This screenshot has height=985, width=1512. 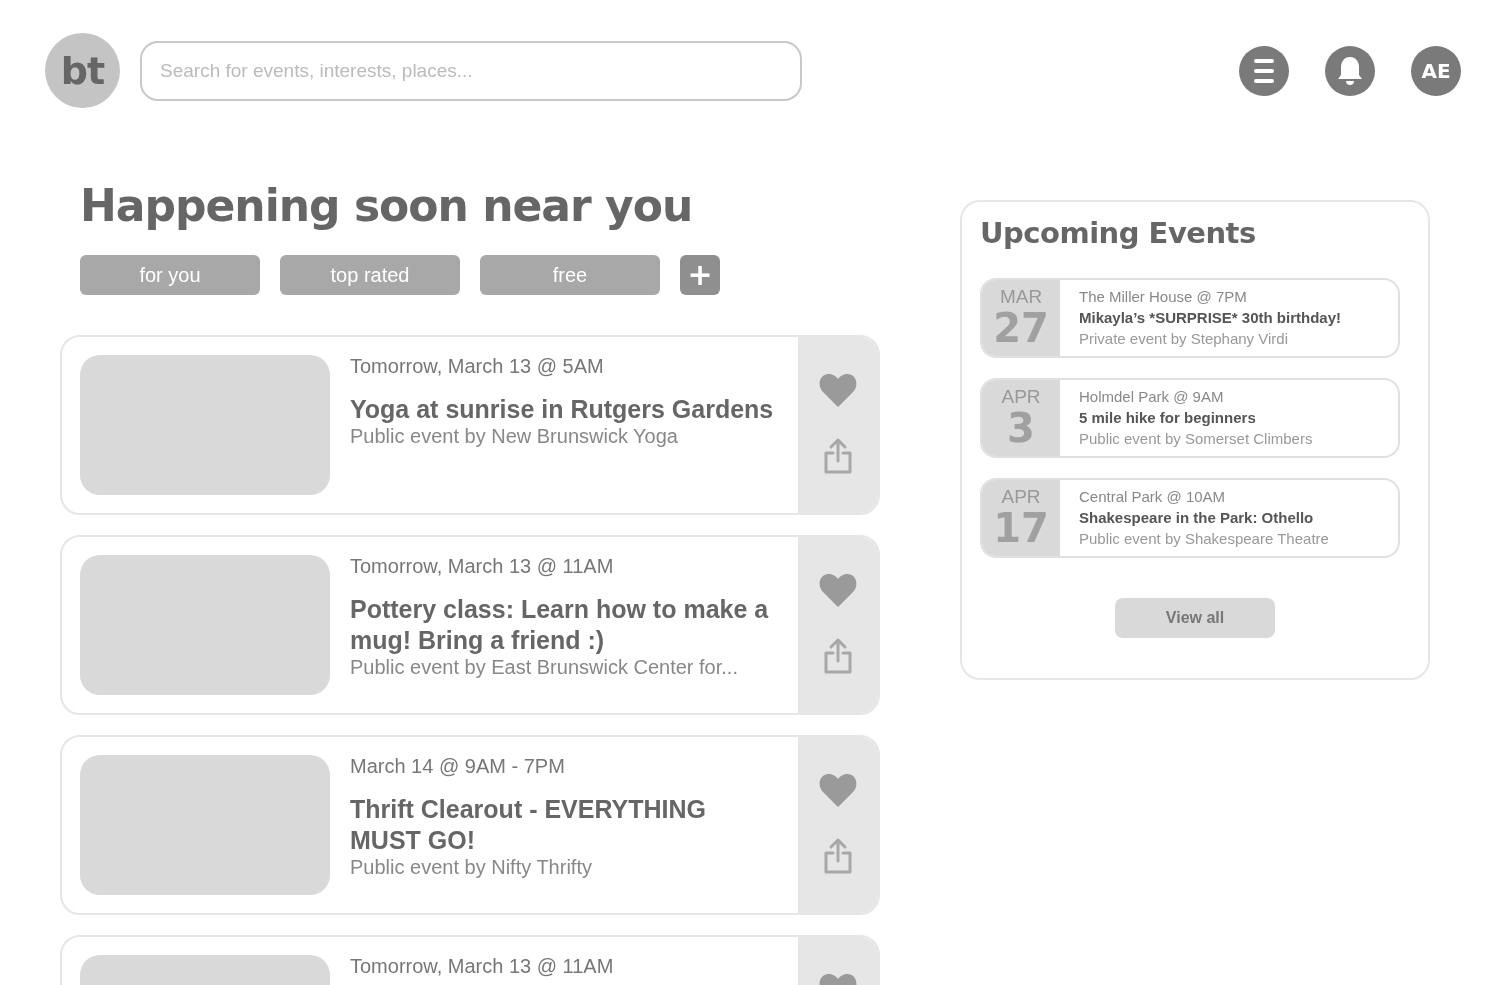 I want to click on event-place: Holmdel Park @ 9AM, so click(x=1151, y=396).